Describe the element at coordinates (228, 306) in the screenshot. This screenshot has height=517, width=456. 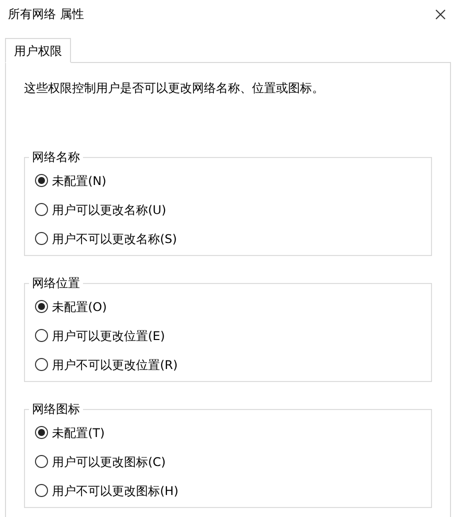
I see `radio-option: 未配置(O)` at that location.